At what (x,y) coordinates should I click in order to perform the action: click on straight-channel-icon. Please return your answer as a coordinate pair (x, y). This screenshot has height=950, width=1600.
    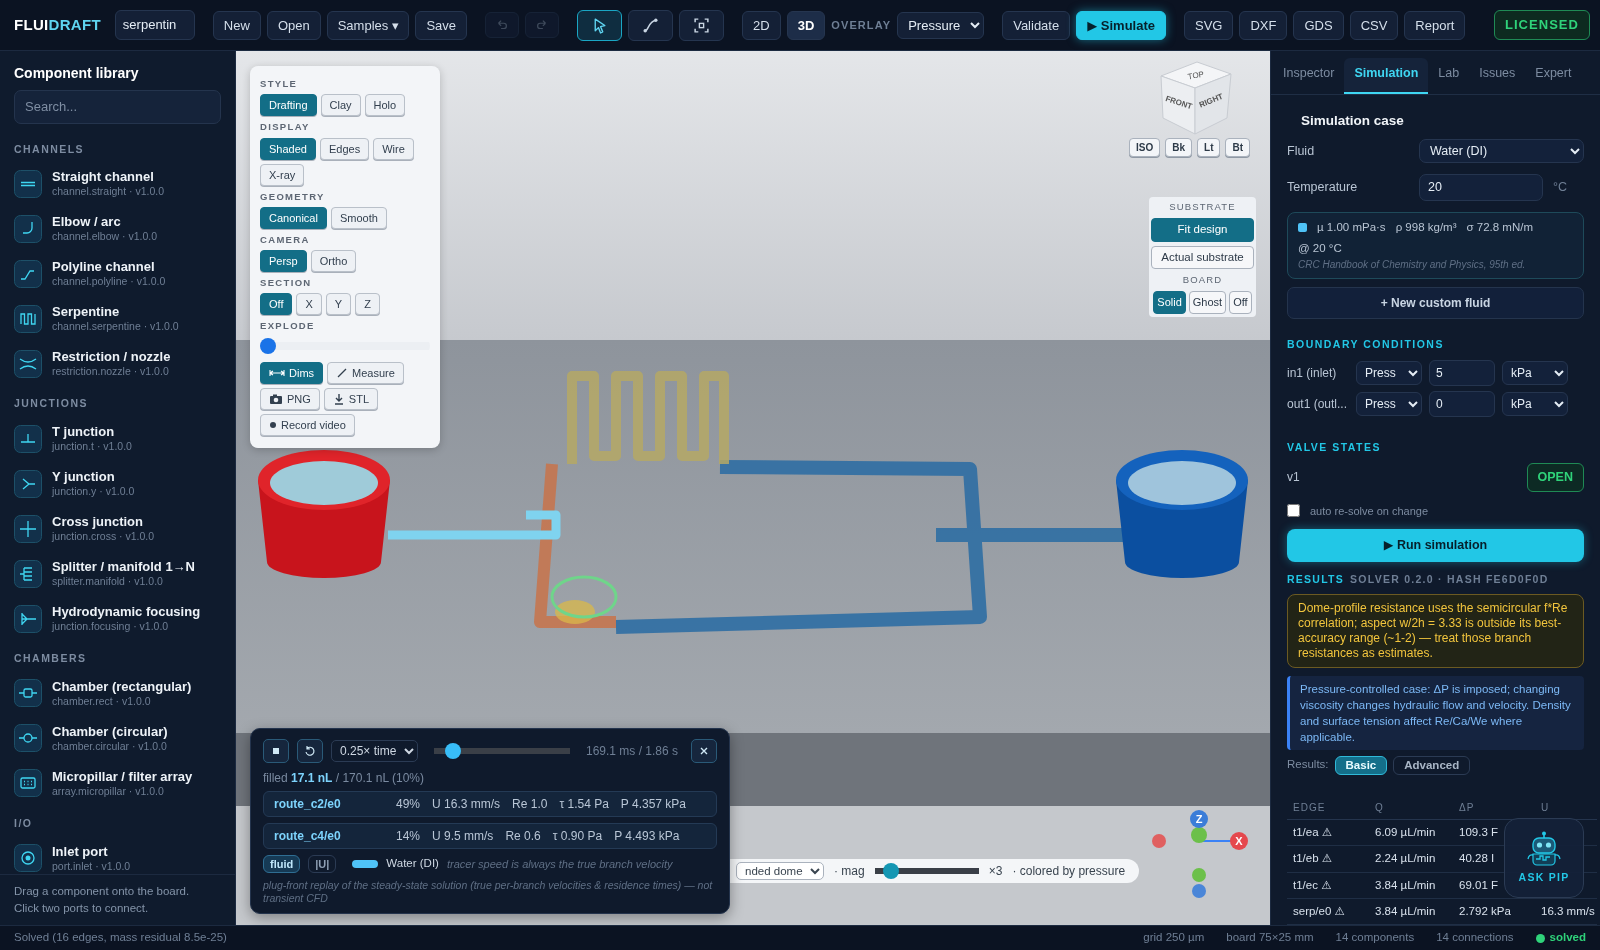
    Looking at the image, I should click on (28, 183).